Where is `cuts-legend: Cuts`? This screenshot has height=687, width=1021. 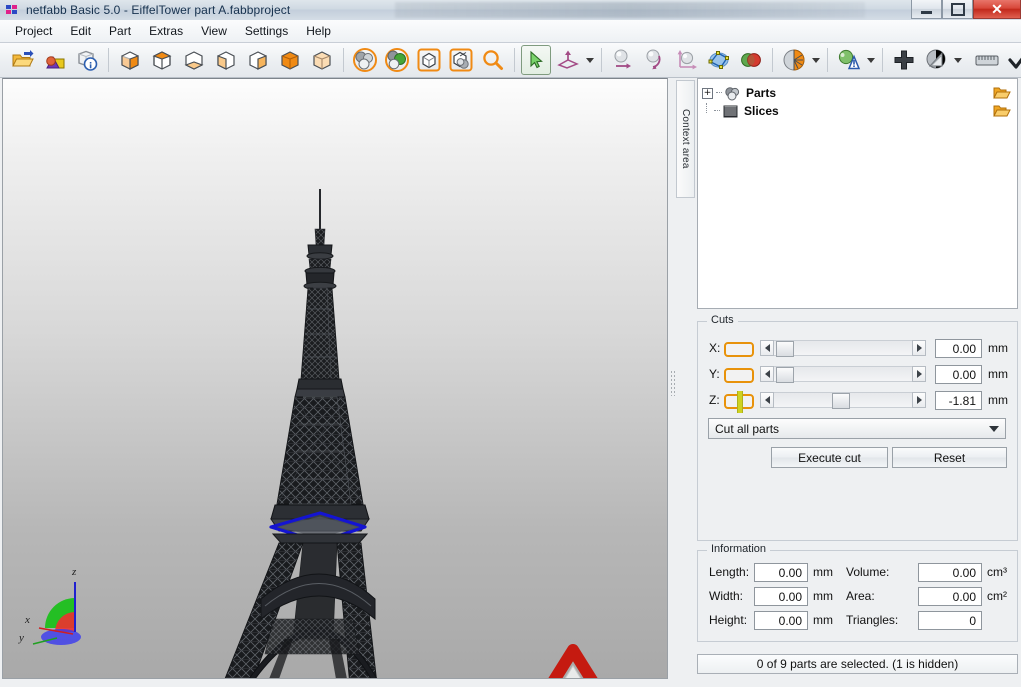 cuts-legend: Cuts is located at coordinates (722, 320).